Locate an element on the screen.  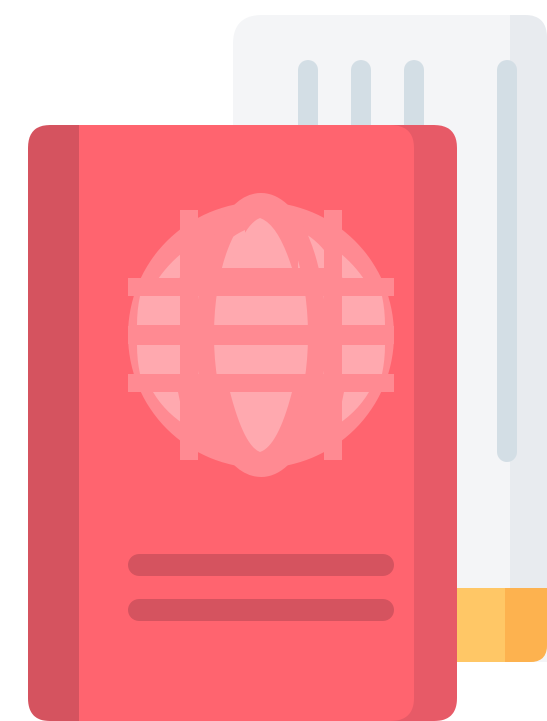
passport-spine is located at coordinates (53, 423).